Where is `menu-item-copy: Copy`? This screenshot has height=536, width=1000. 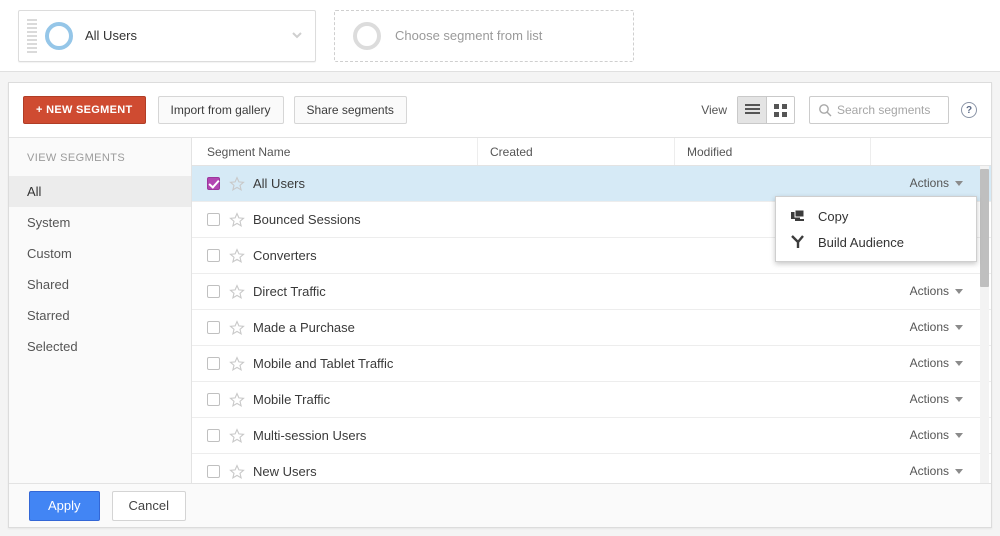
menu-item-copy: Copy is located at coordinates (876, 216).